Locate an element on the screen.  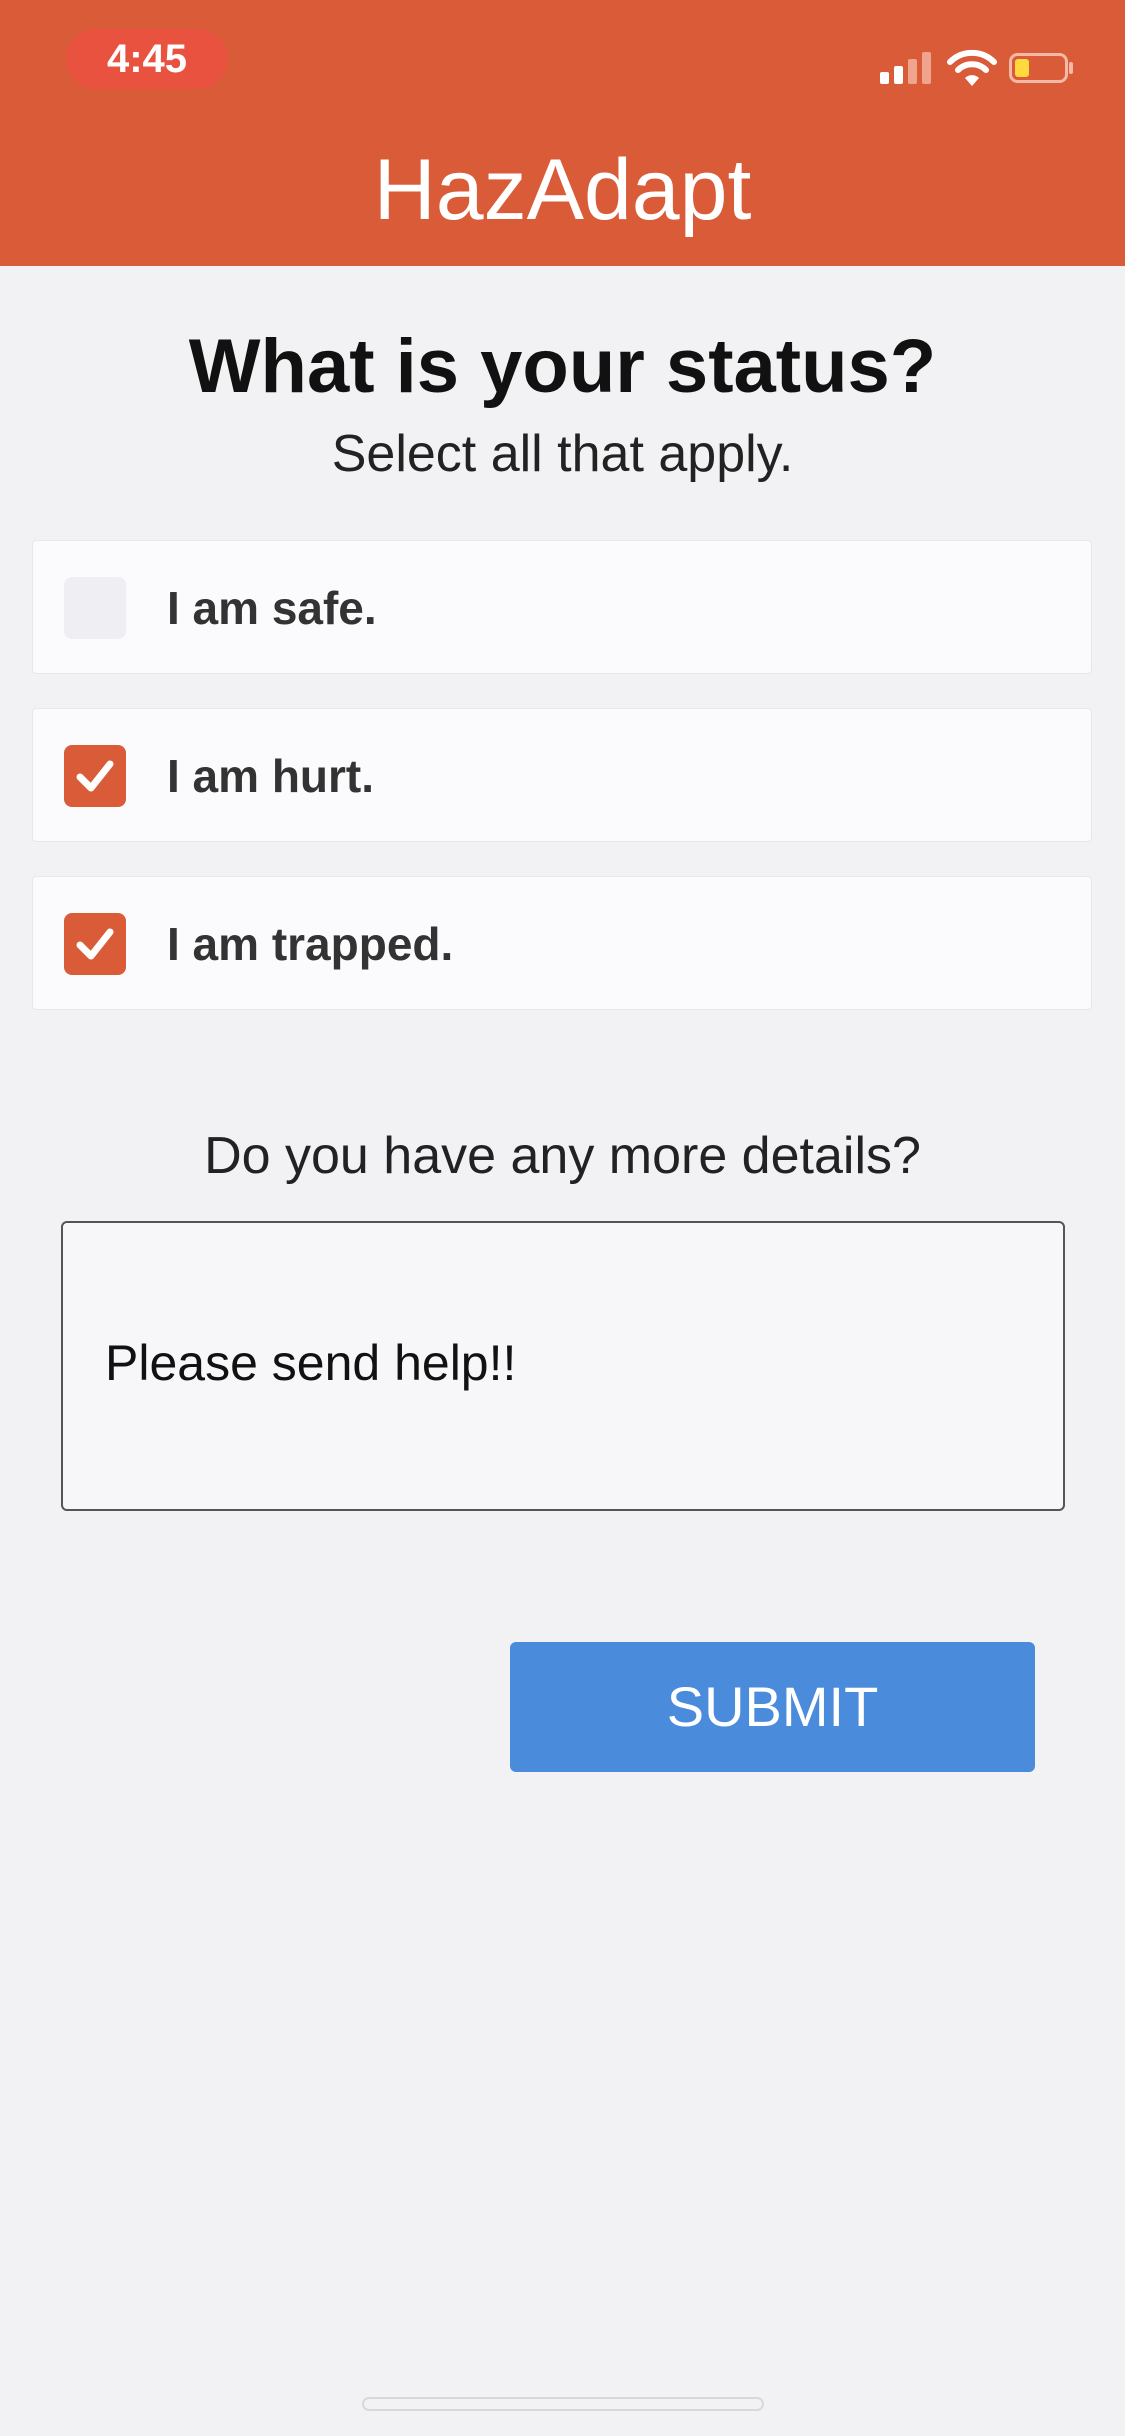
status-option-hurt: I am hurt. is located at coordinates (562, 775).